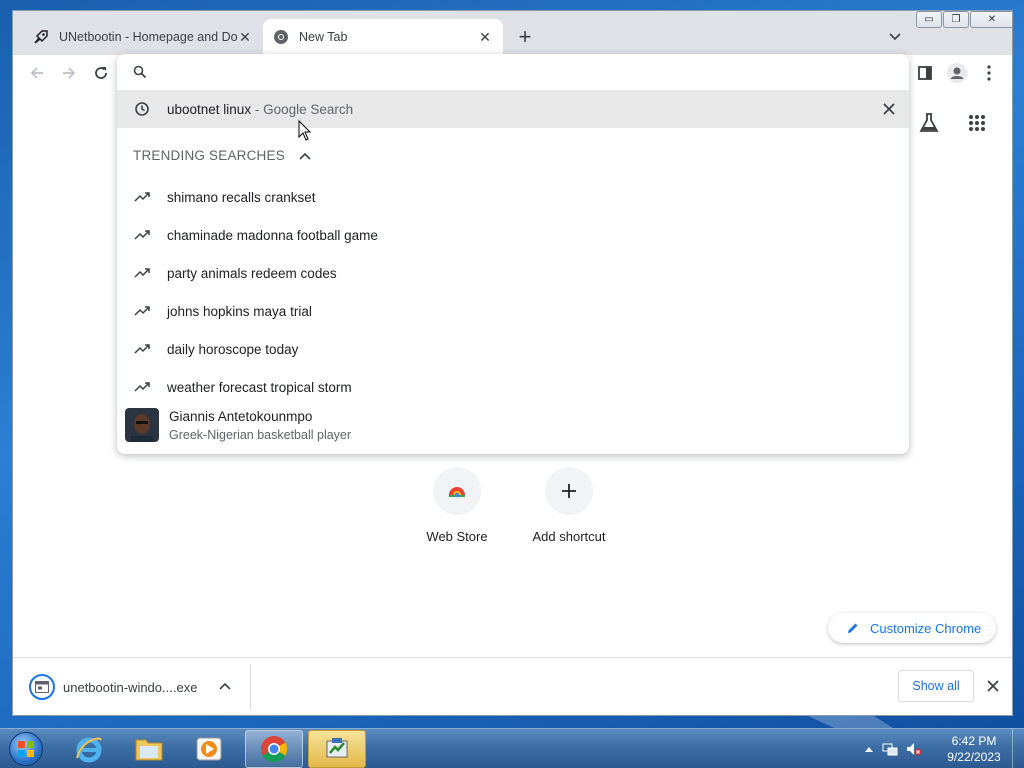 This screenshot has width=1024, height=768. What do you see at coordinates (457, 536) in the screenshot?
I see `shortcut-label: Web Store` at bounding box center [457, 536].